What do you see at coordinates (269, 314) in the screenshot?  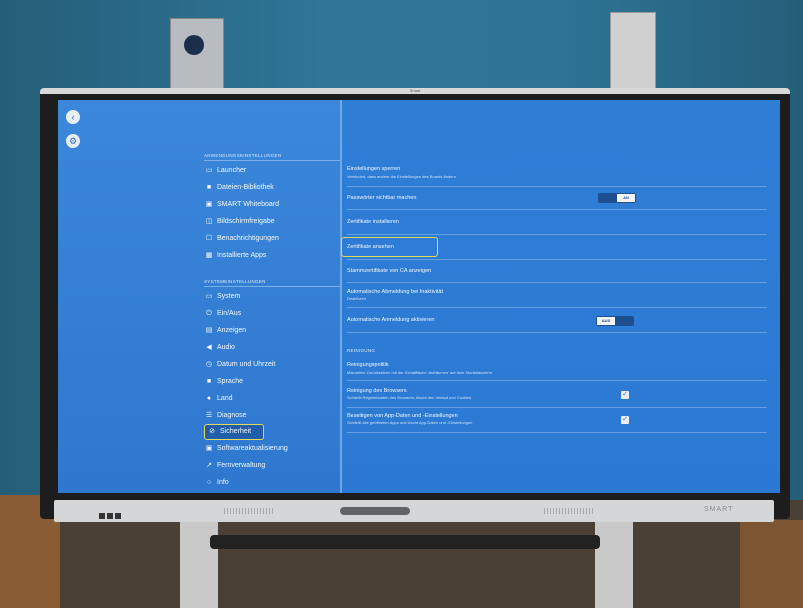 I see `sidebar-item-power: ⏻ Ein/Aus` at bounding box center [269, 314].